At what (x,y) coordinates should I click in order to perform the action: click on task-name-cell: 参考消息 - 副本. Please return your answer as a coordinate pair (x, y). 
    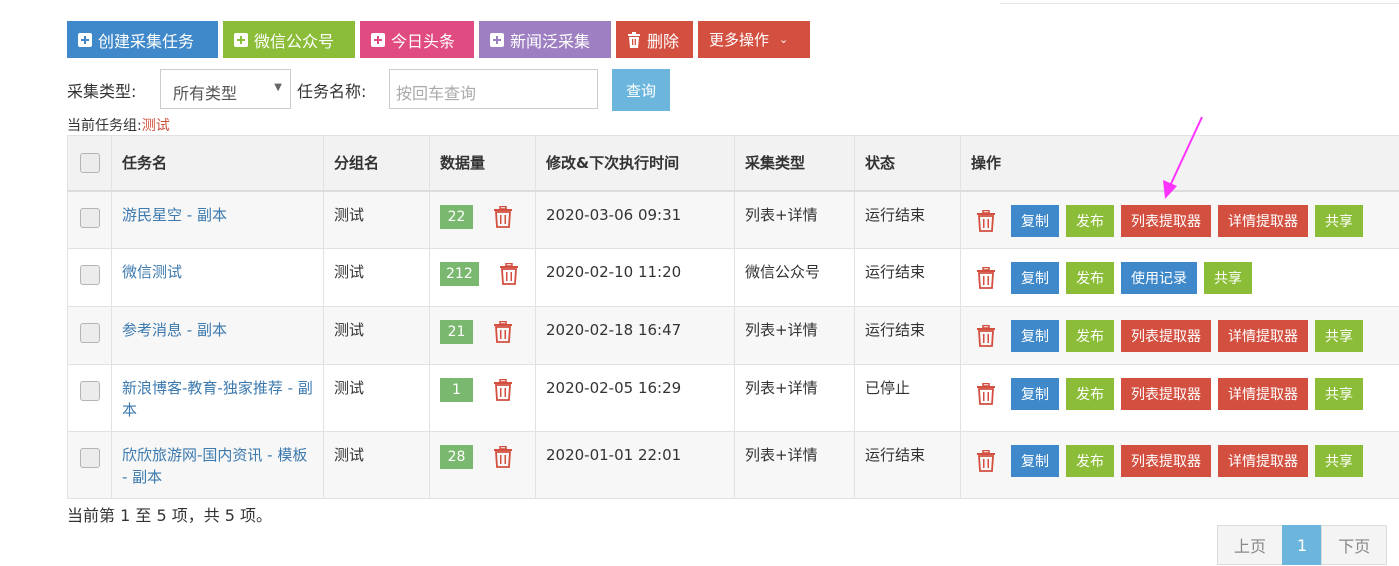
    Looking at the image, I should click on (217, 335).